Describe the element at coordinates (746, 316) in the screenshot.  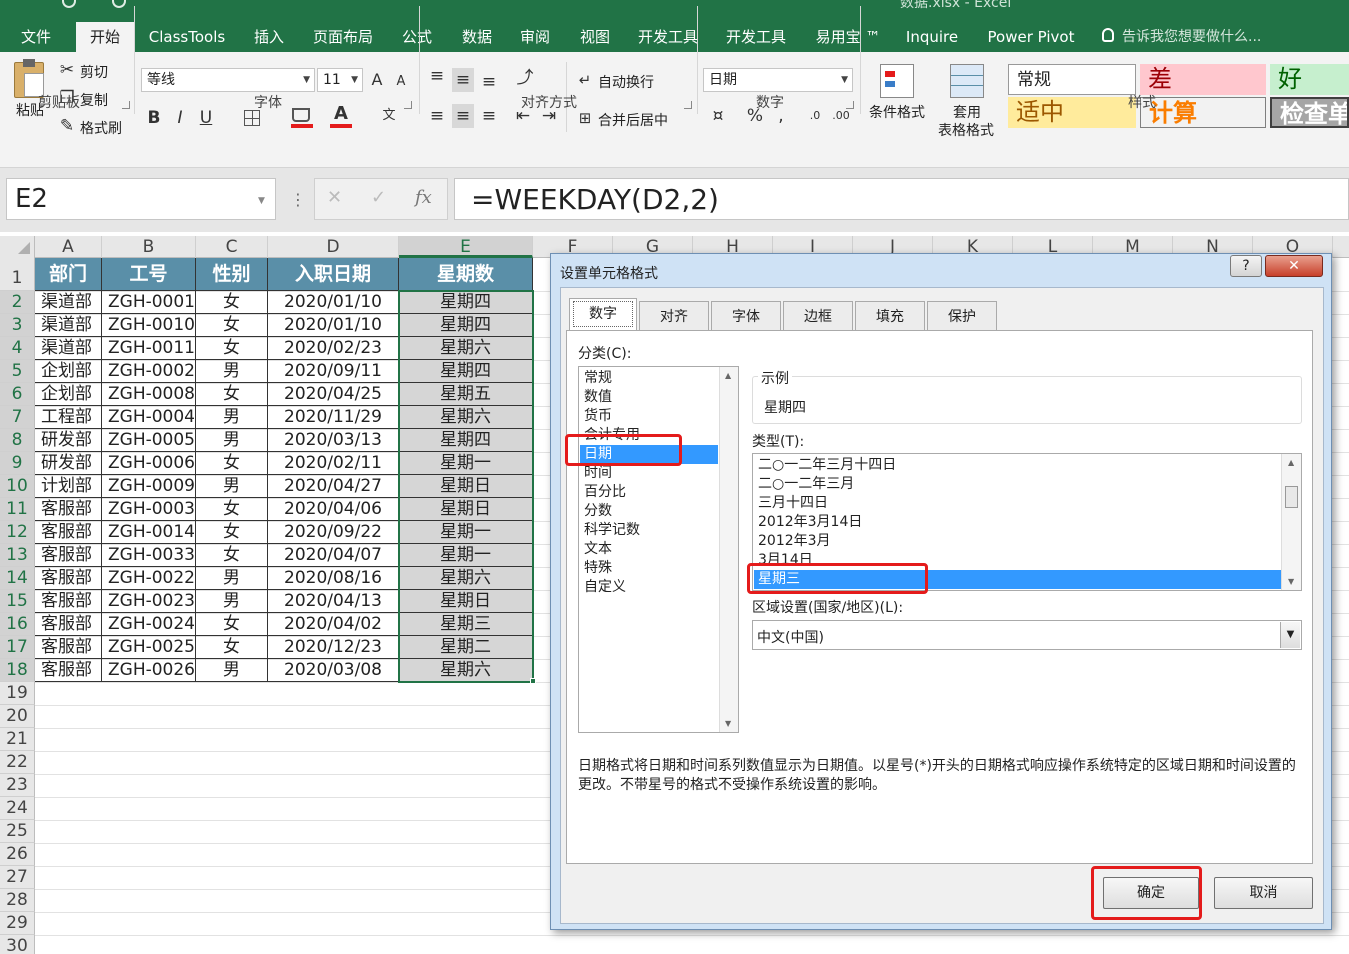
I see `tab-font: 字体` at that location.